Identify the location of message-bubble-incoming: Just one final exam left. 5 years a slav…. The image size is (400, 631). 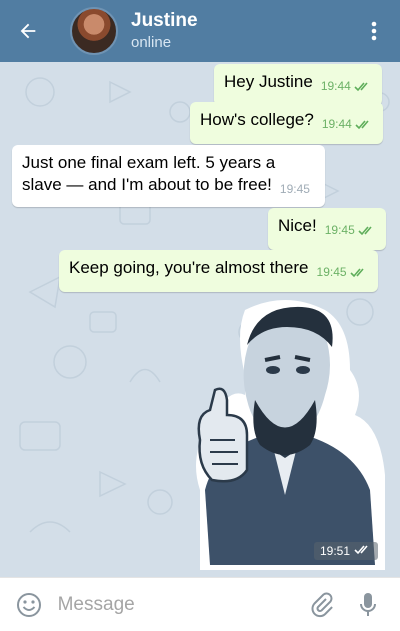
(168, 176).